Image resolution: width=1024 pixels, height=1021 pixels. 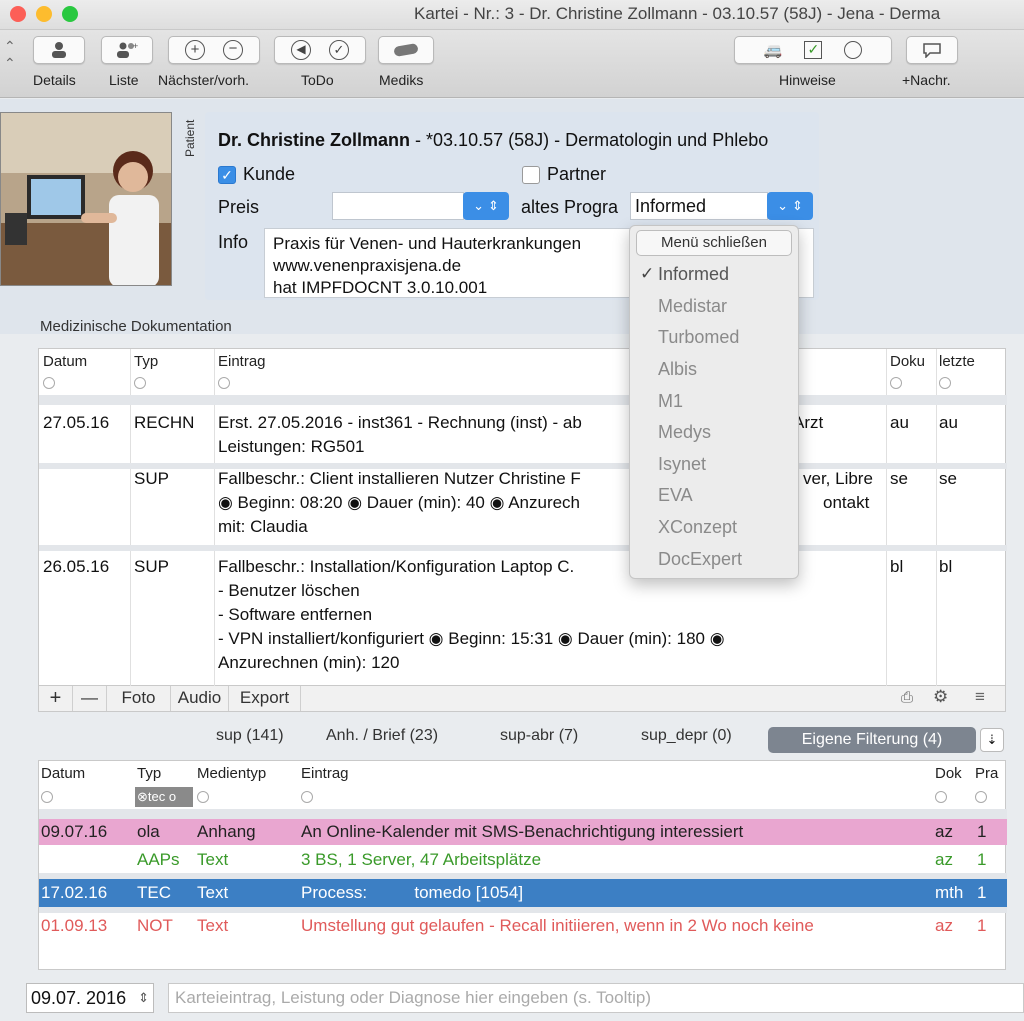 What do you see at coordinates (90, 698) in the screenshot?
I see `remove-entry-button: —` at bounding box center [90, 698].